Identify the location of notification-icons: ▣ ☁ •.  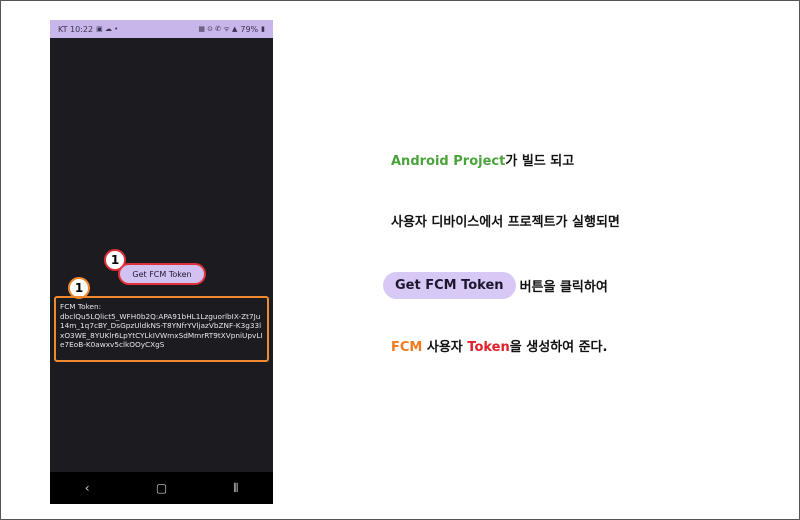
(107, 29).